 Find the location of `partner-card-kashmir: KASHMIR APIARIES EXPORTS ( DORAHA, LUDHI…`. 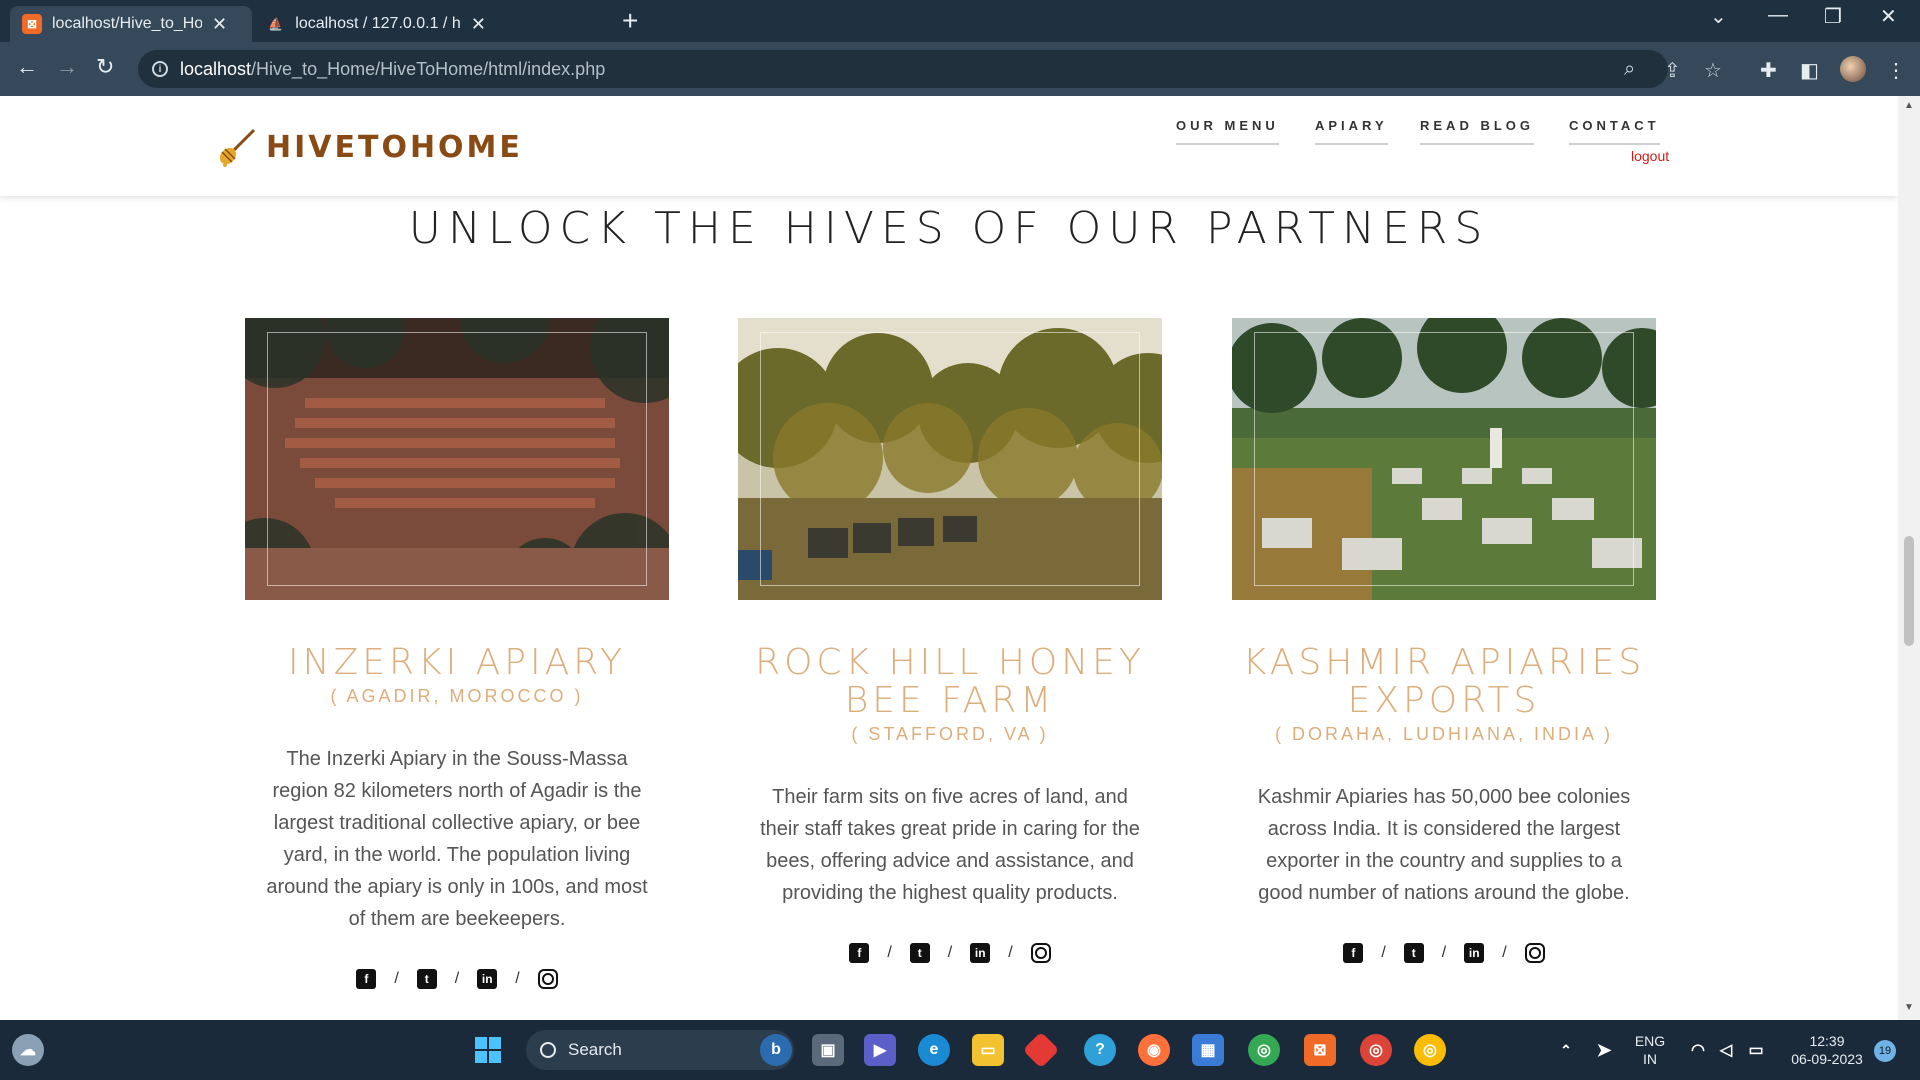

partner-card-kashmir: KASHMIR APIARIES EXPORTS ( DORAHA, LUDHI… is located at coordinates (1444, 640).